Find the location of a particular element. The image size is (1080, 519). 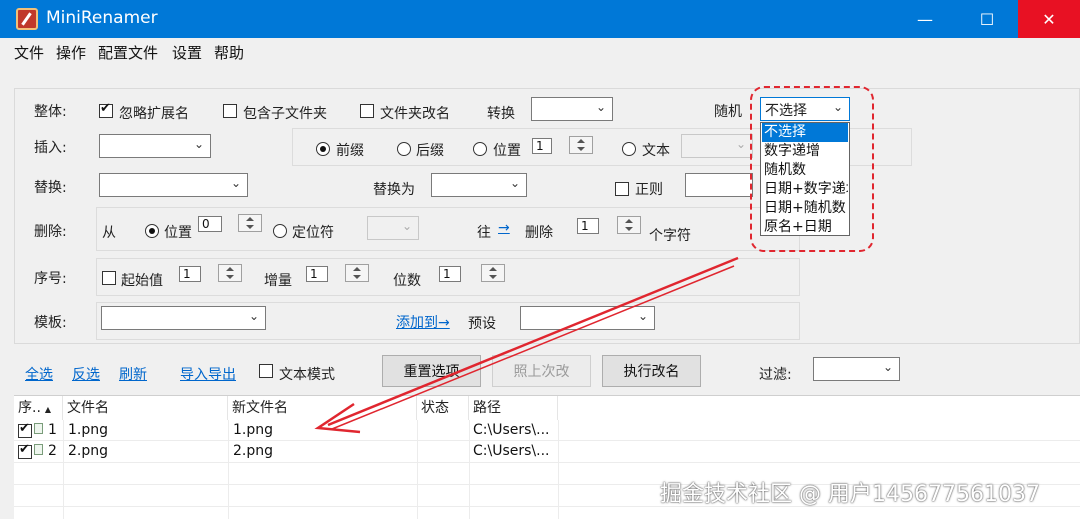

arrow-line-shadow is located at coordinates (533, 347).